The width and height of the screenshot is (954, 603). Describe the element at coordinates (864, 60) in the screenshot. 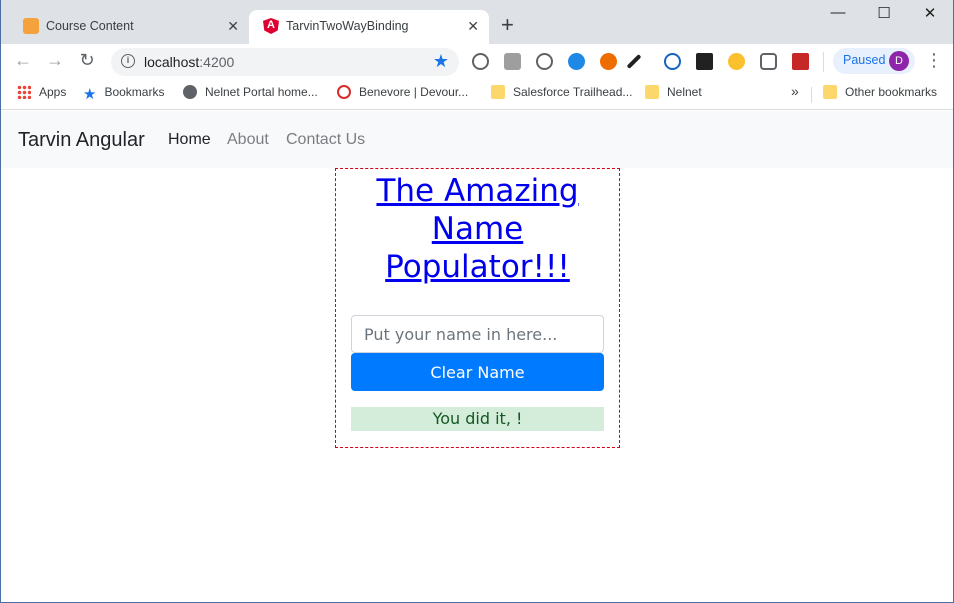

I see `profile-status: Paused` at that location.